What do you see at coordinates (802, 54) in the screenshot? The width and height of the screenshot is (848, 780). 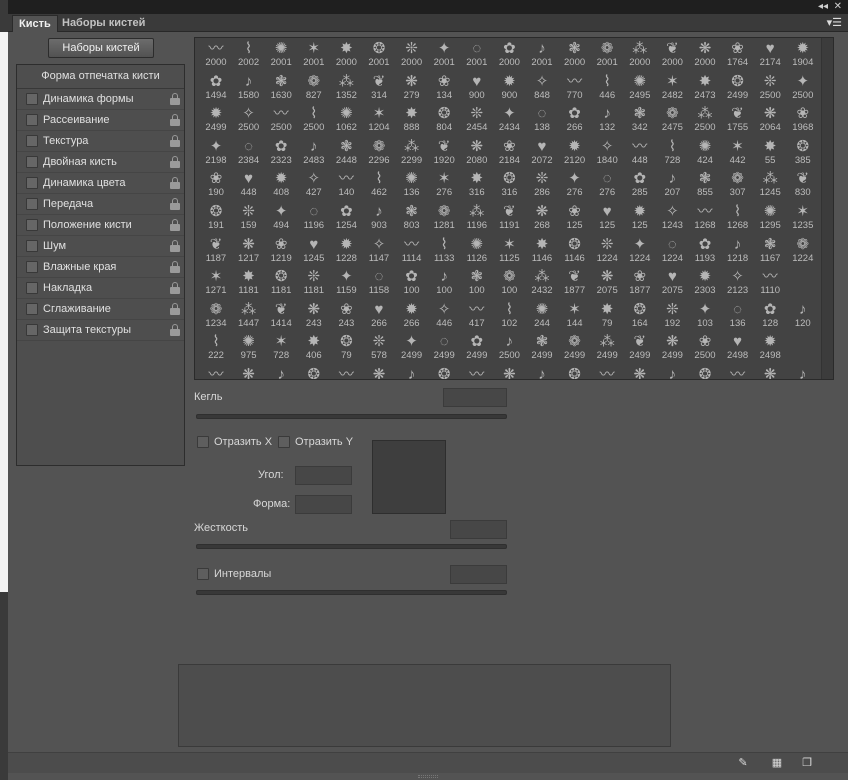 I see `brush-tip-cell: ✹ 1904` at bounding box center [802, 54].